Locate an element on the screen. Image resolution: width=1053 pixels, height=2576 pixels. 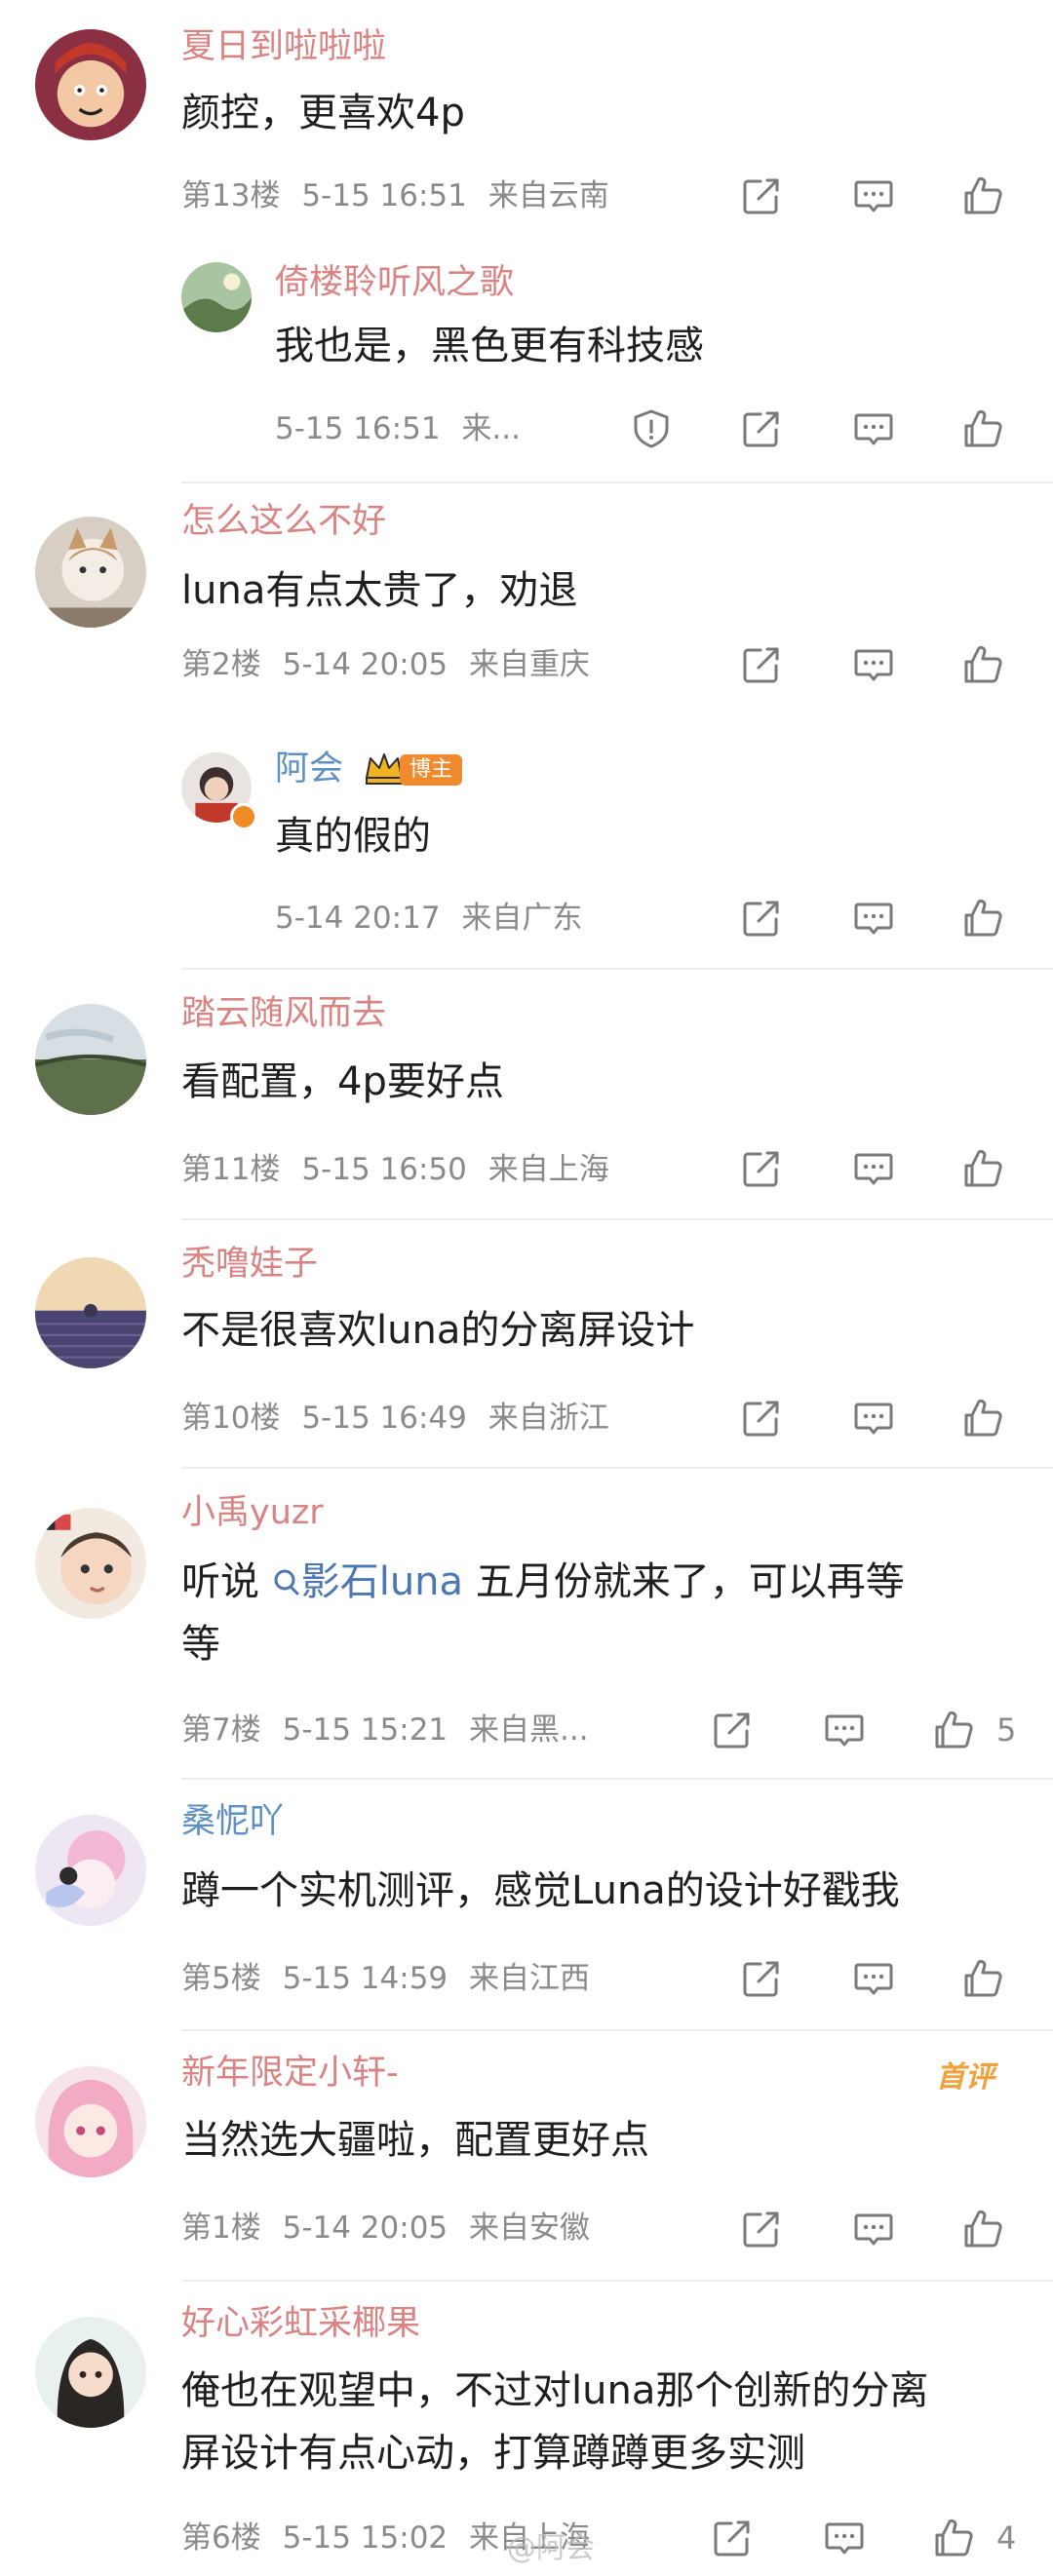
username: 桑怩吖 is located at coordinates (232, 1821).